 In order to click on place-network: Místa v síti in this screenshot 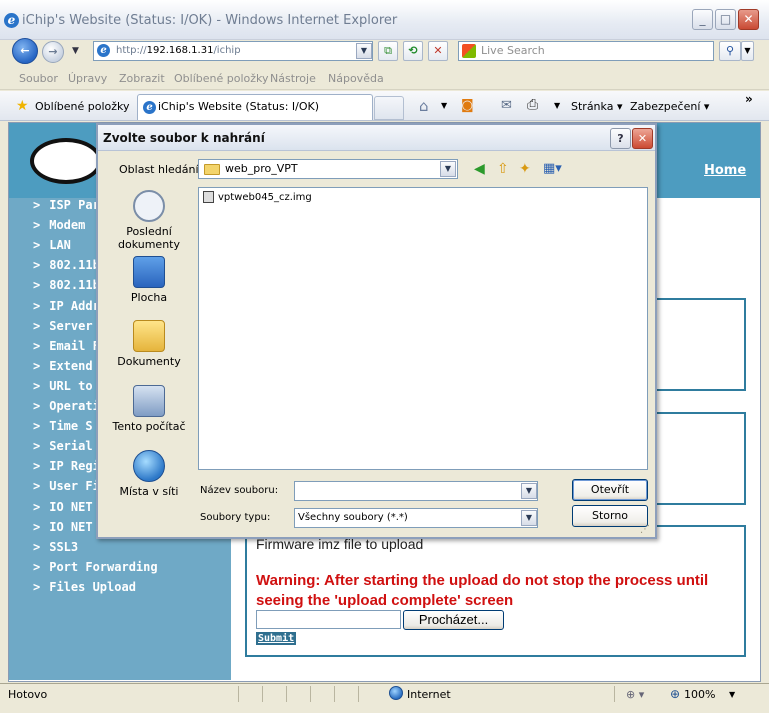, I will do `click(149, 474)`.